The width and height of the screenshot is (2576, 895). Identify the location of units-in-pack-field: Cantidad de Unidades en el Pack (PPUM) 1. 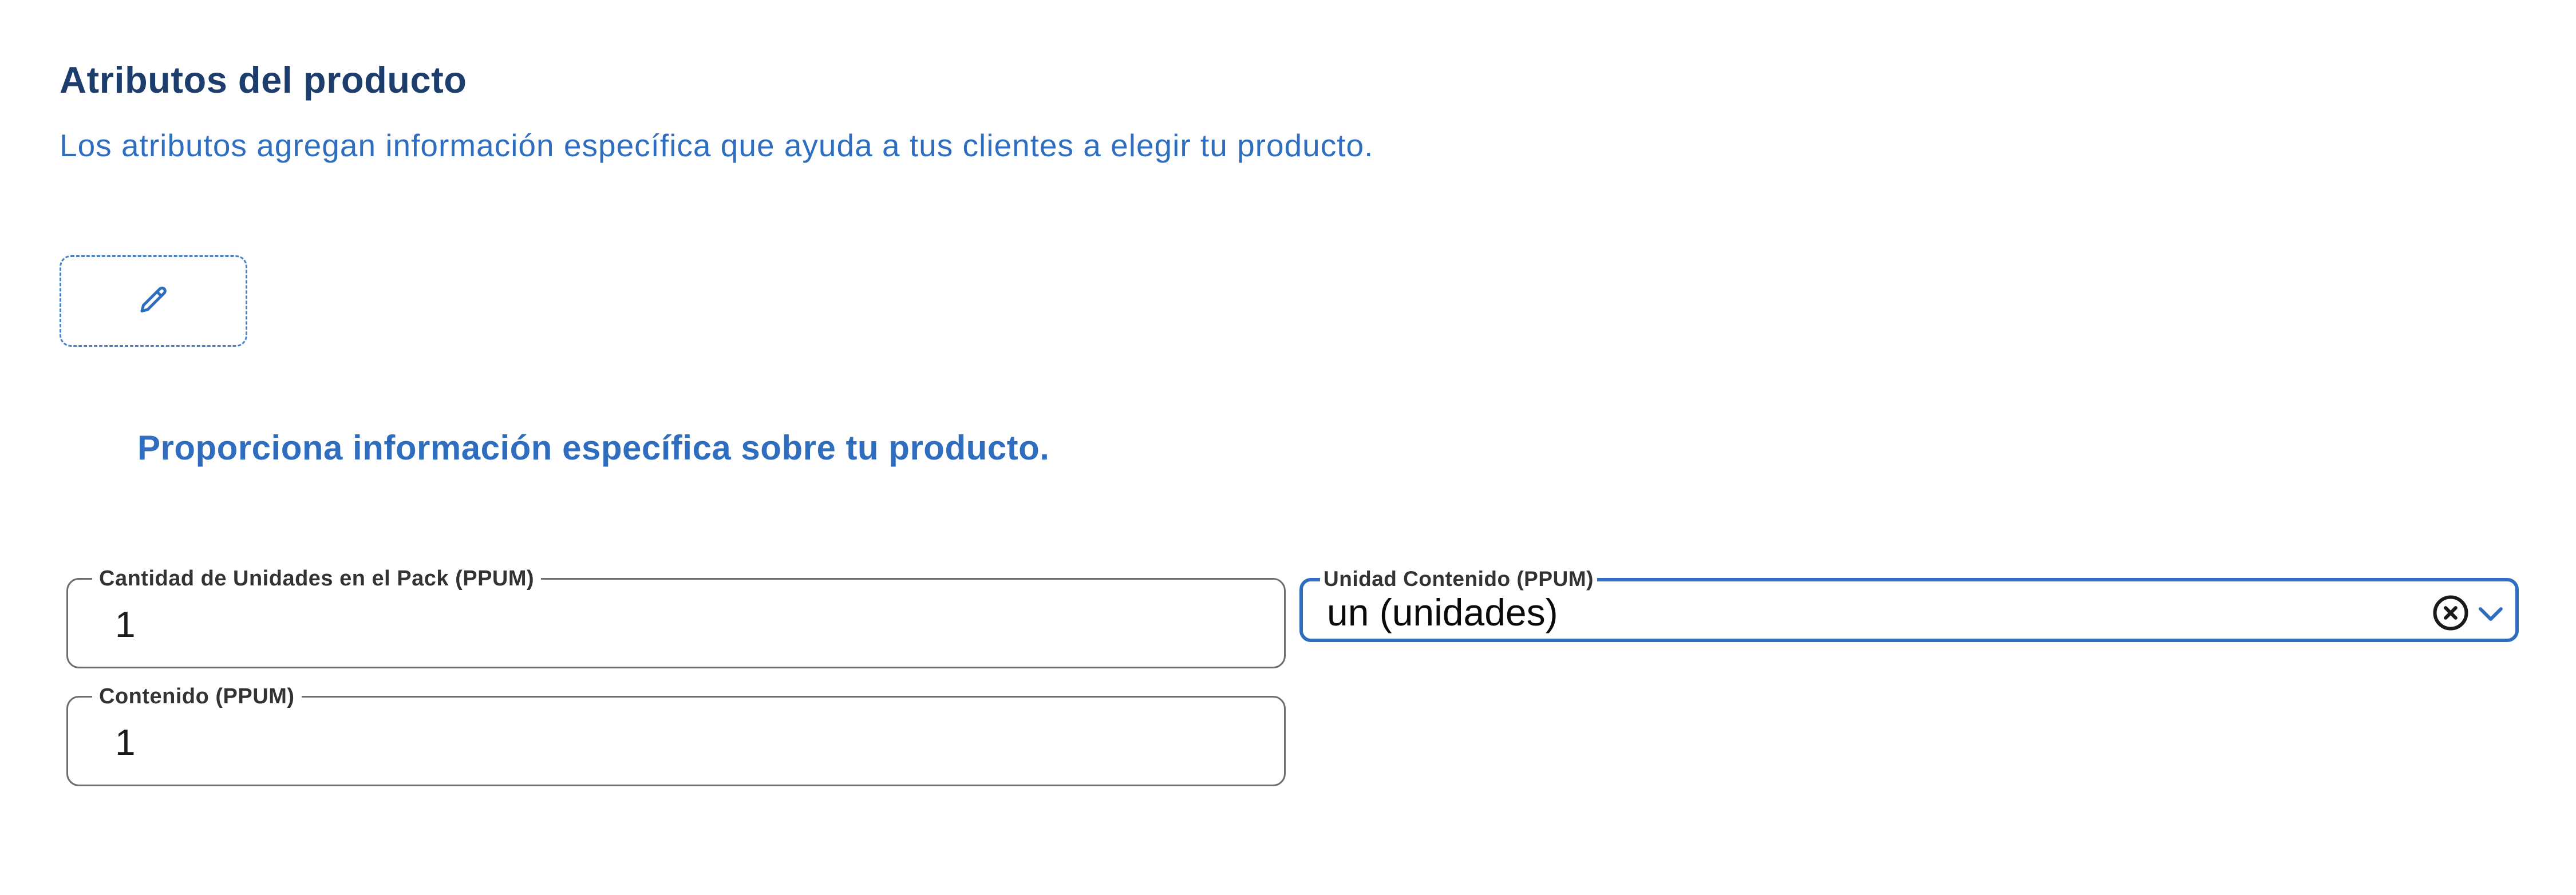
(676, 617).